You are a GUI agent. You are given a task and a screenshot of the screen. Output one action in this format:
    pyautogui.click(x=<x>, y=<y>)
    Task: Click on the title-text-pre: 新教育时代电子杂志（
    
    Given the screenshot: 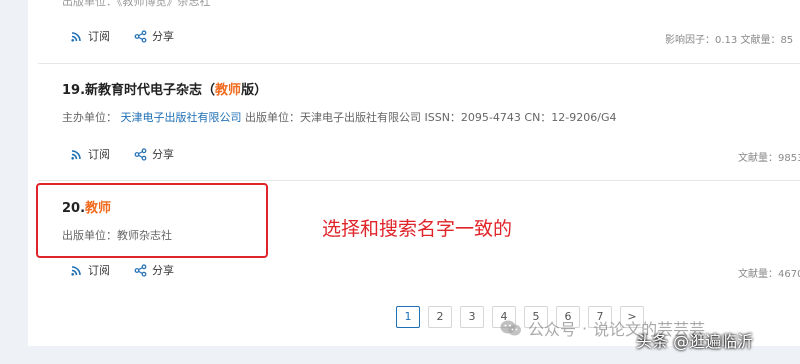 What is the action you would take?
    pyautogui.click(x=150, y=90)
    